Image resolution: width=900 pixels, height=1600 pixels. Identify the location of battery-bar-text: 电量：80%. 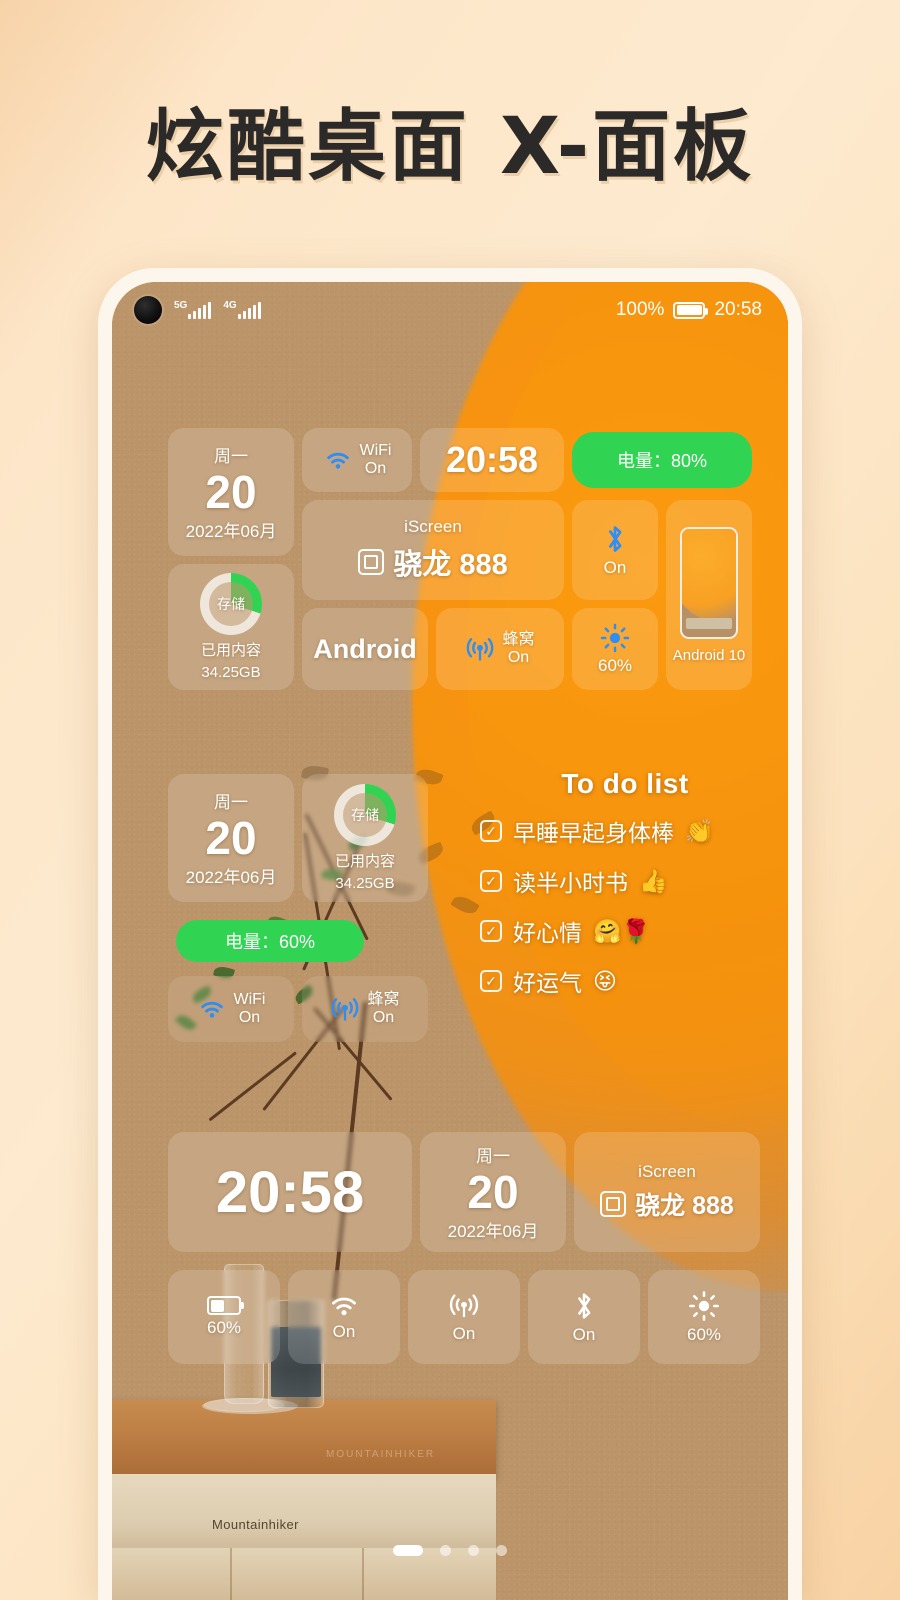
(662, 461).